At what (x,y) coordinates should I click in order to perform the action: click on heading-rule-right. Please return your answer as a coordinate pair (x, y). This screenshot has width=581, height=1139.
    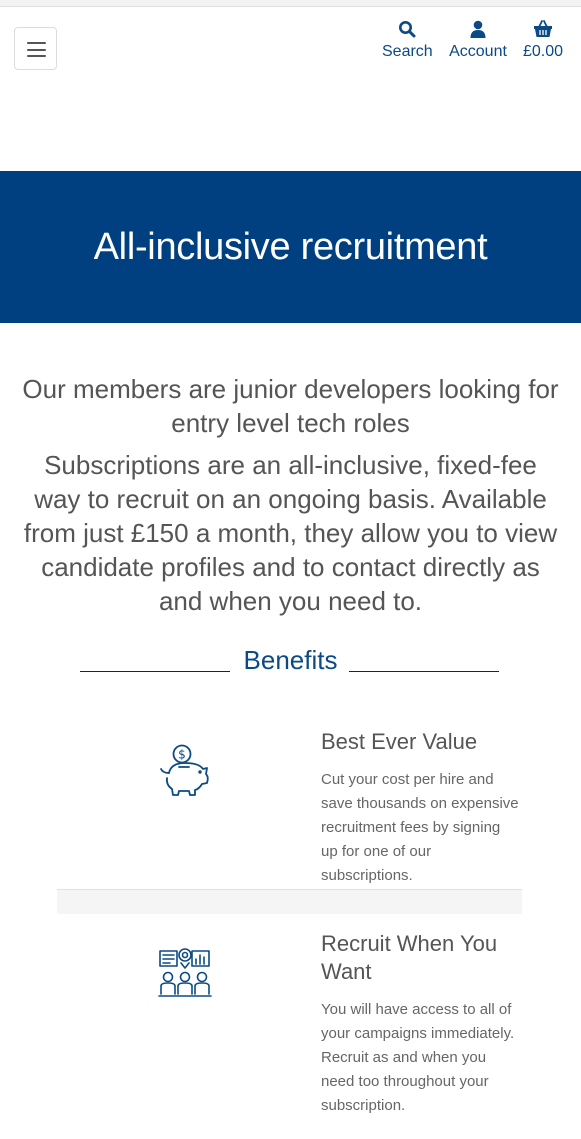
    Looking at the image, I should click on (424, 671).